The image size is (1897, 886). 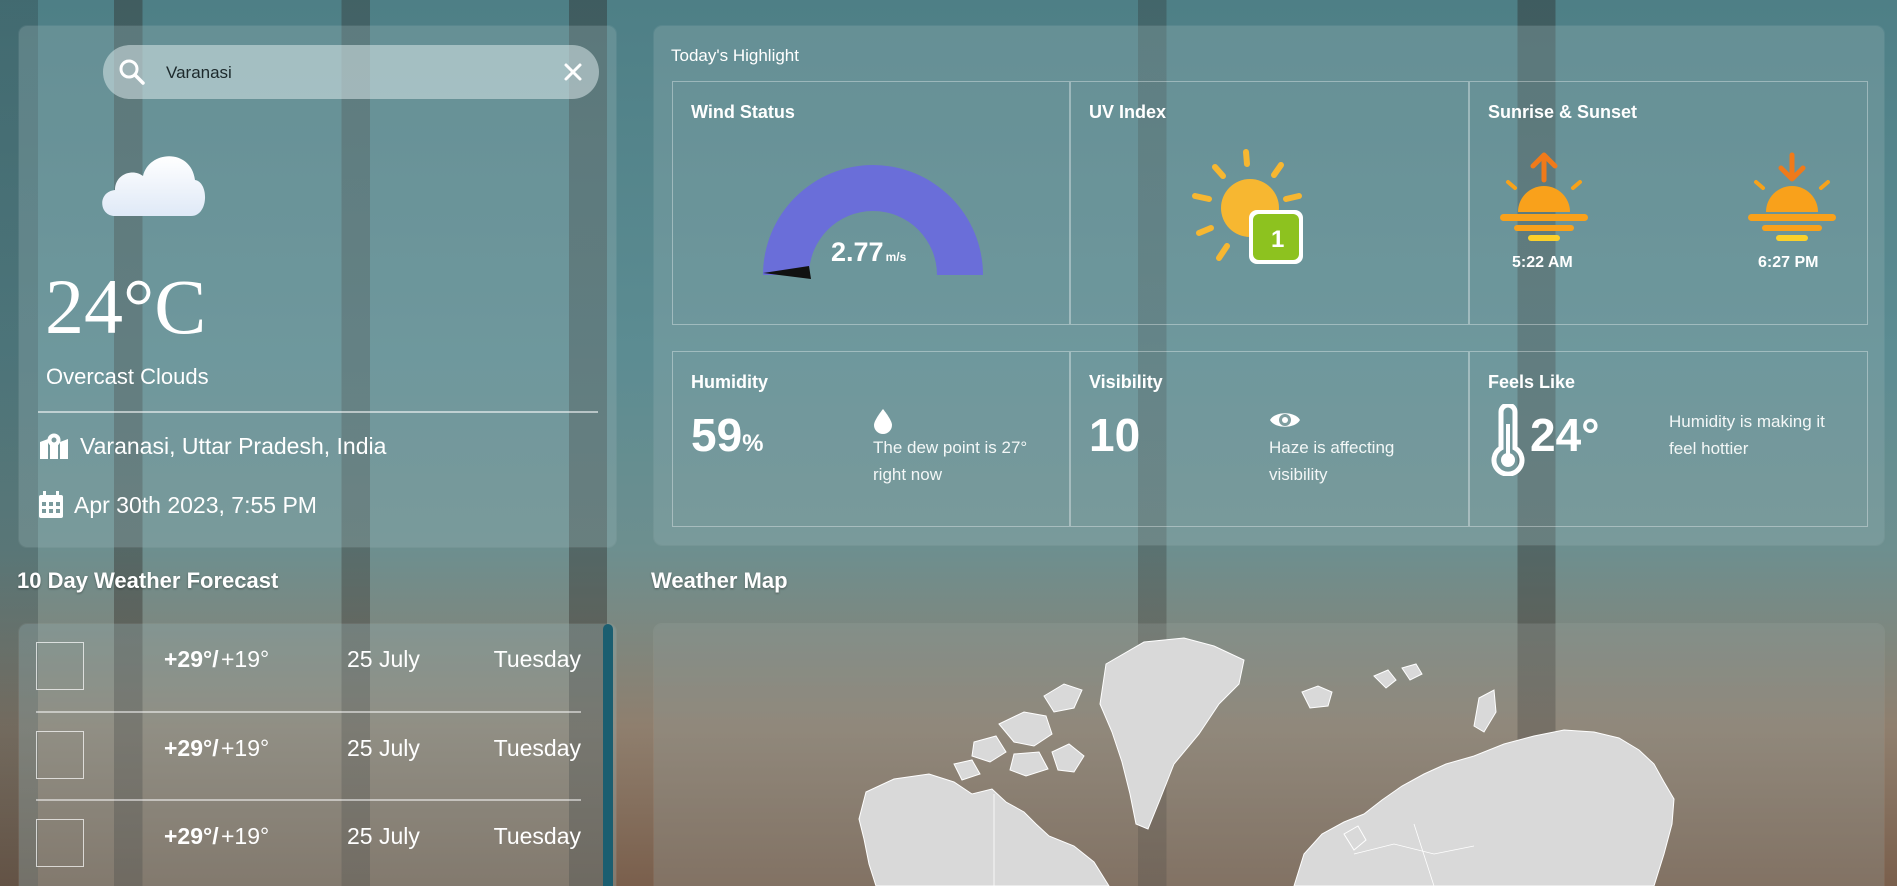 What do you see at coordinates (573, 72) in the screenshot?
I see `close-icon` at bounding box center [573, 72].